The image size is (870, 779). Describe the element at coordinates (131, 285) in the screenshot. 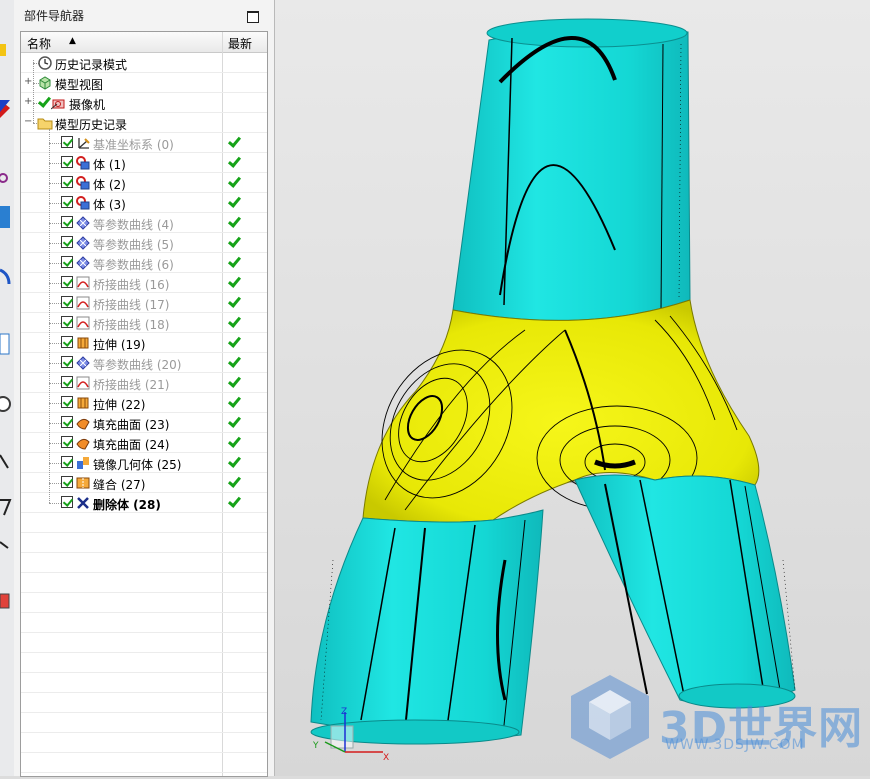

I see `tree-item-label: 桥接曲线 (16)` at that location.